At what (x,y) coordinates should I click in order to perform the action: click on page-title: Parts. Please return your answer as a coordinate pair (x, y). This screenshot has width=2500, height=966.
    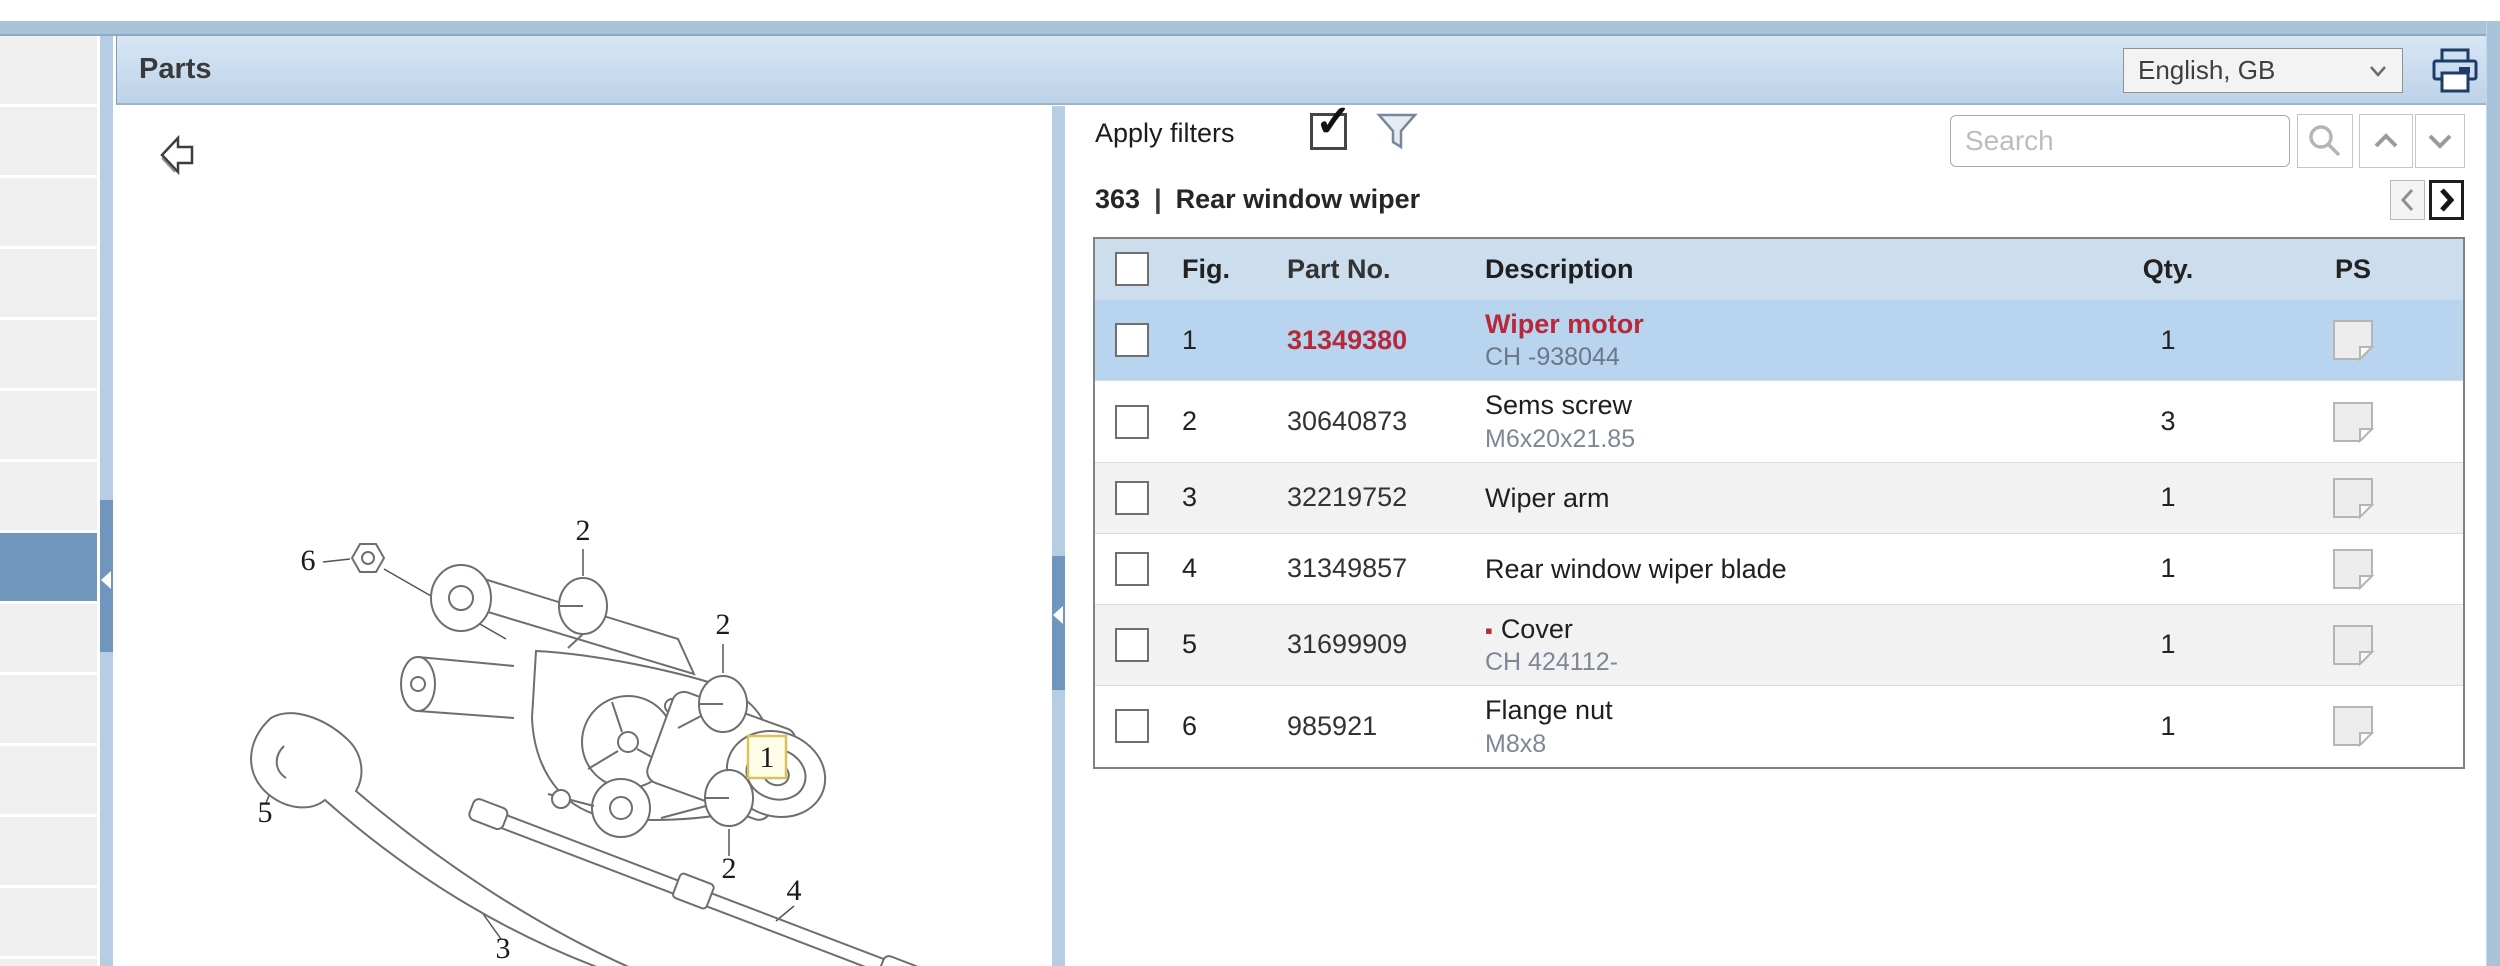
    Looking at the image, I should click on (175, 69).